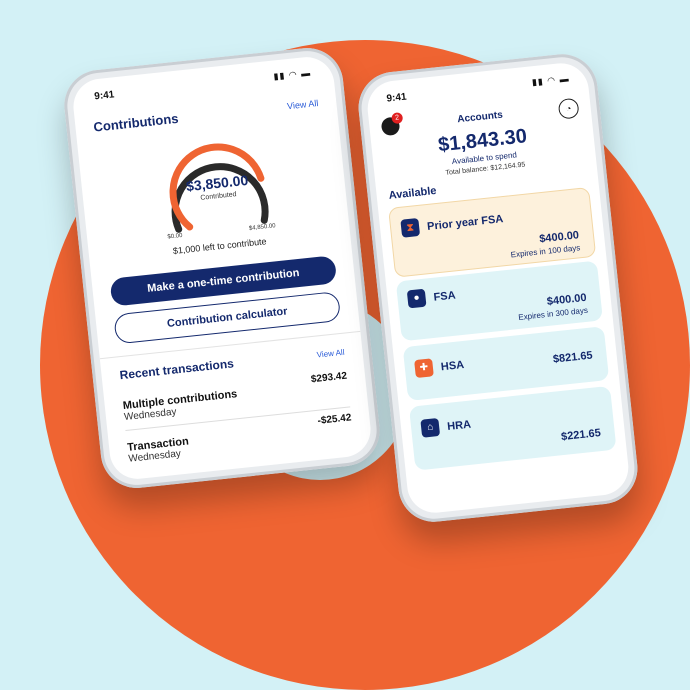 The width and height of the screenshot is (690, 690). What do you see at coordinates (553, 314) in the screenshot?
I see `account-expires: Expires in 300 days` at bounding box center [553, 314].